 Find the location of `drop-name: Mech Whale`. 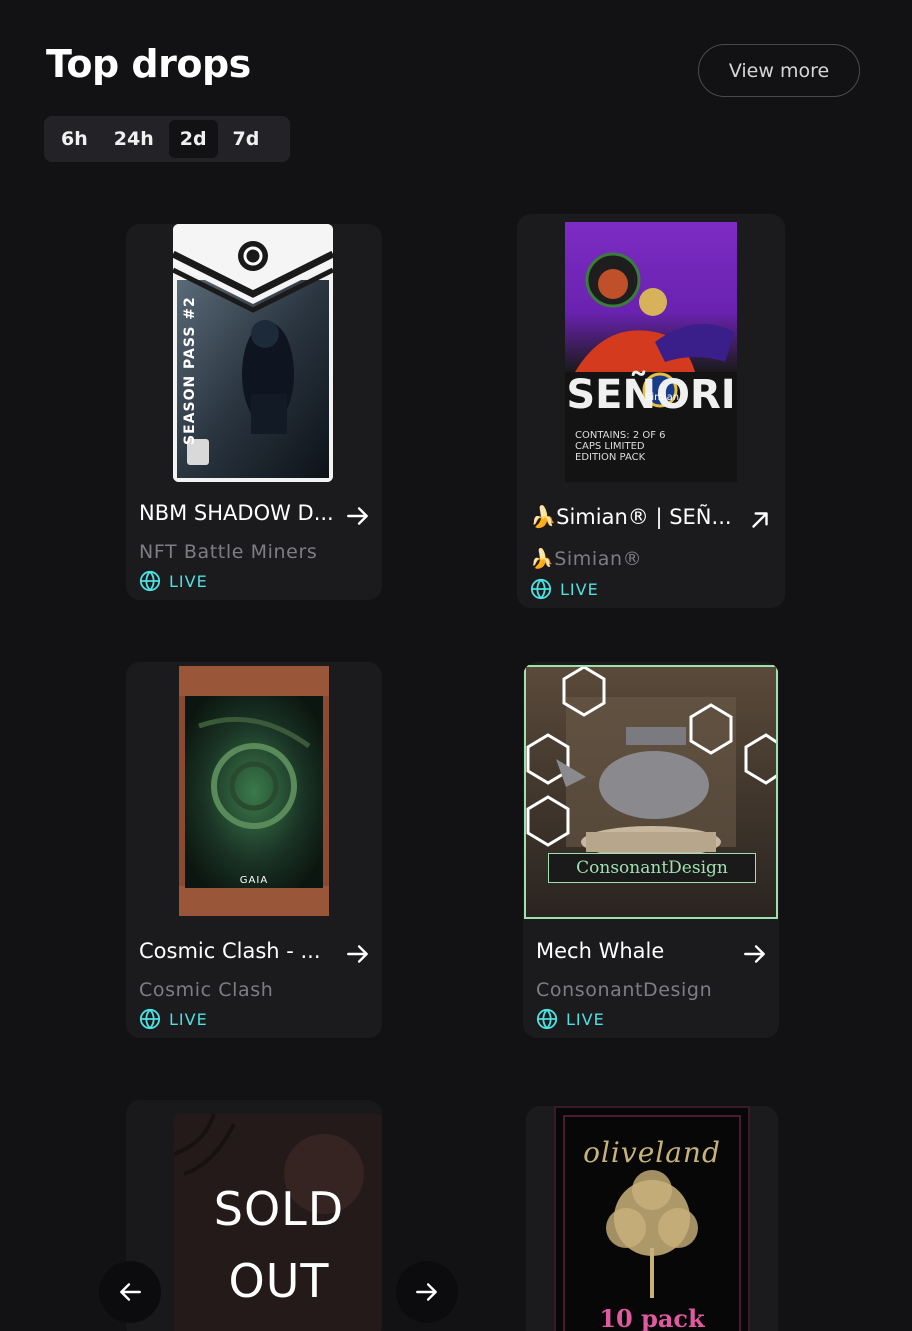

drop-name: Mech Whale is located at coordinates (600, 951).